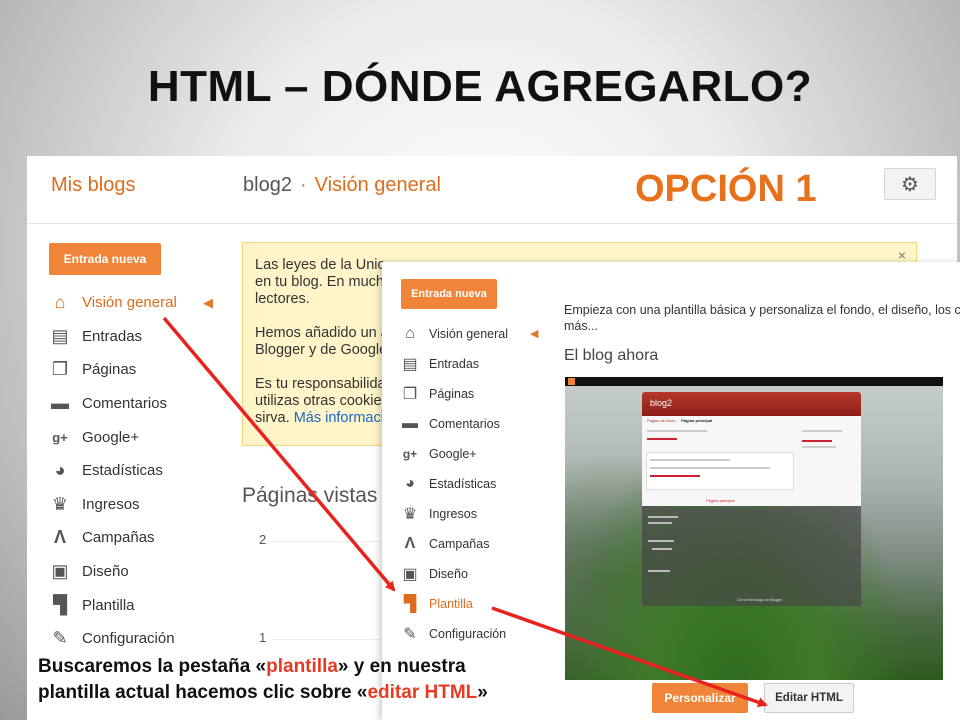 The width and height of the screenshot is (960, 720). What do you see at coordinates (422, 692) in the screenshot?
I see `caption-highlight: editar HTML` at bounding box center [422, 692].